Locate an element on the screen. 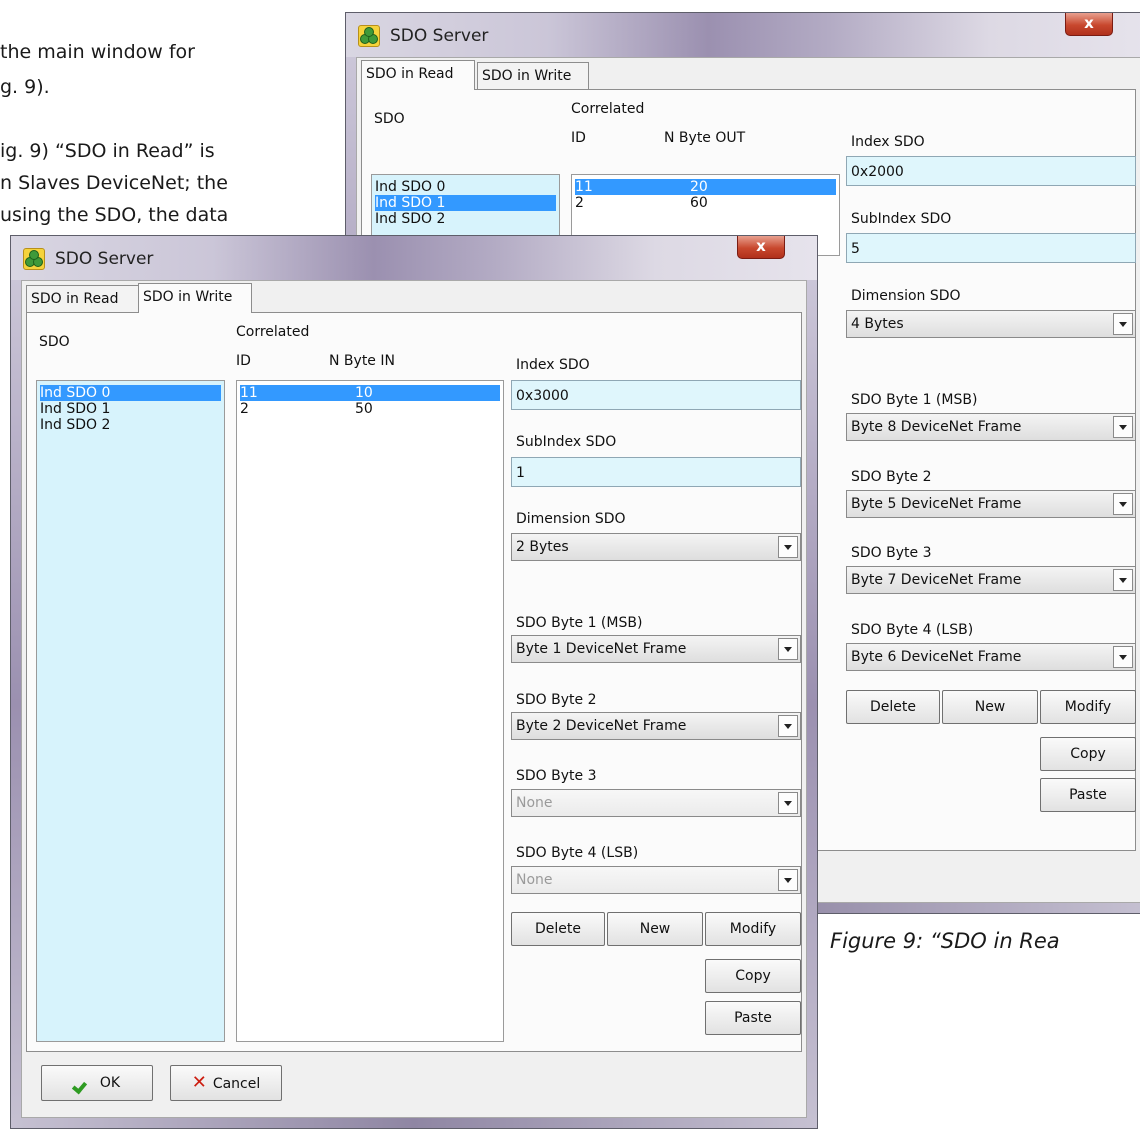 Image resolution: width=1140 pixels, height=1132 pixels. row-nbyte: 20 is located at coordinates (699, 187).